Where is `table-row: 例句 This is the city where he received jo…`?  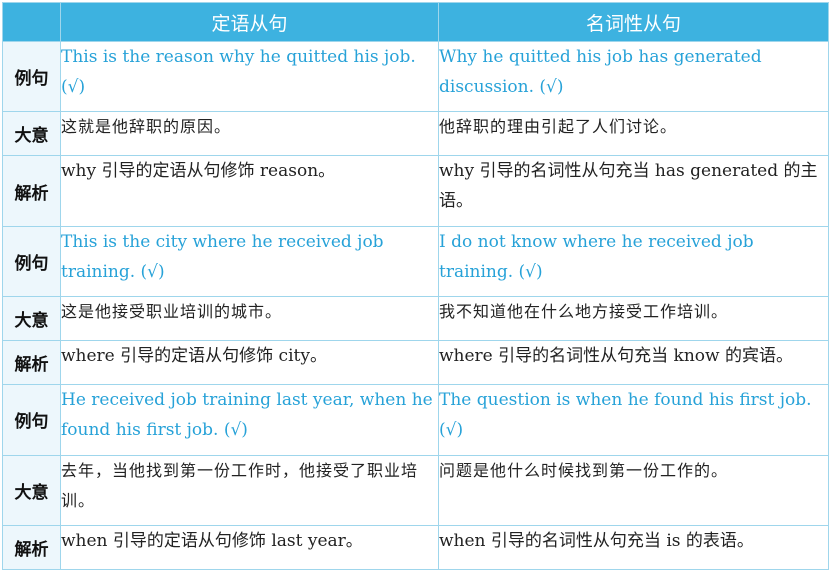
table-row: 例句 This is the city where he received jo… is located at coordinates (415, 261).